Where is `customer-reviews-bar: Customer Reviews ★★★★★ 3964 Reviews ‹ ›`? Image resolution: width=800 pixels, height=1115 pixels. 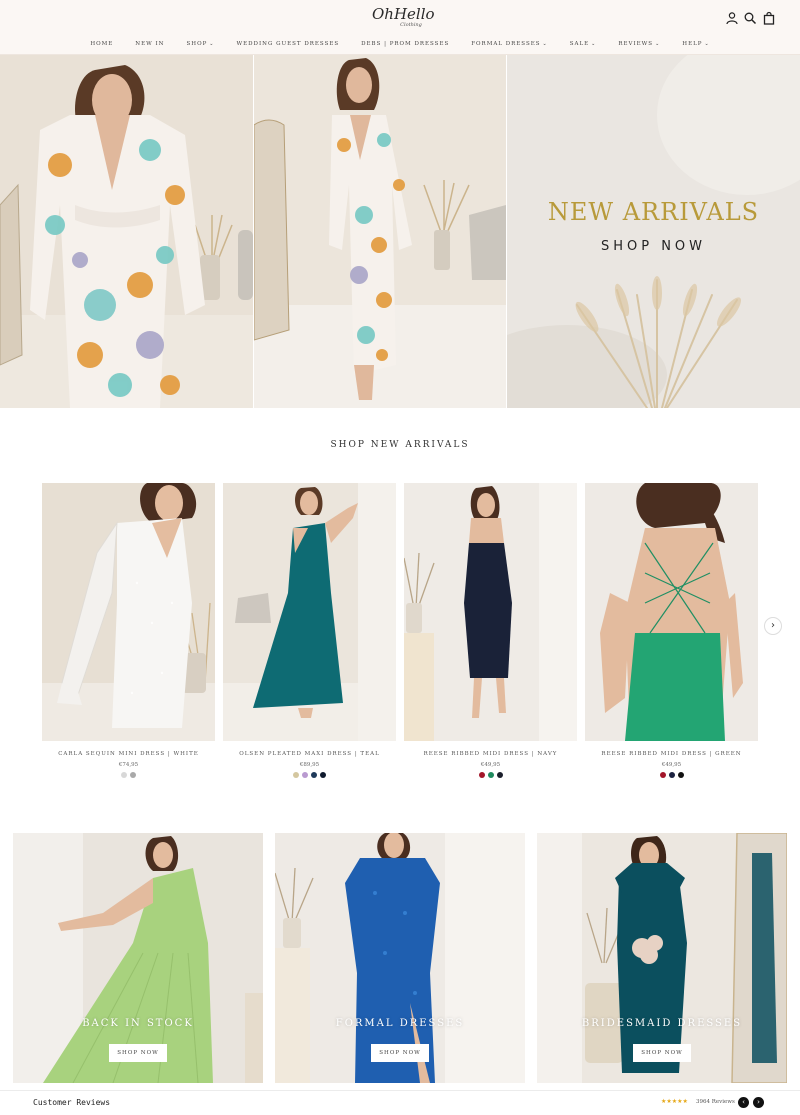
customer-reviews-bar: Customer Reviews ★★★★★ 3964 Reviews ‹ › is located at coordinates (400, 1102).